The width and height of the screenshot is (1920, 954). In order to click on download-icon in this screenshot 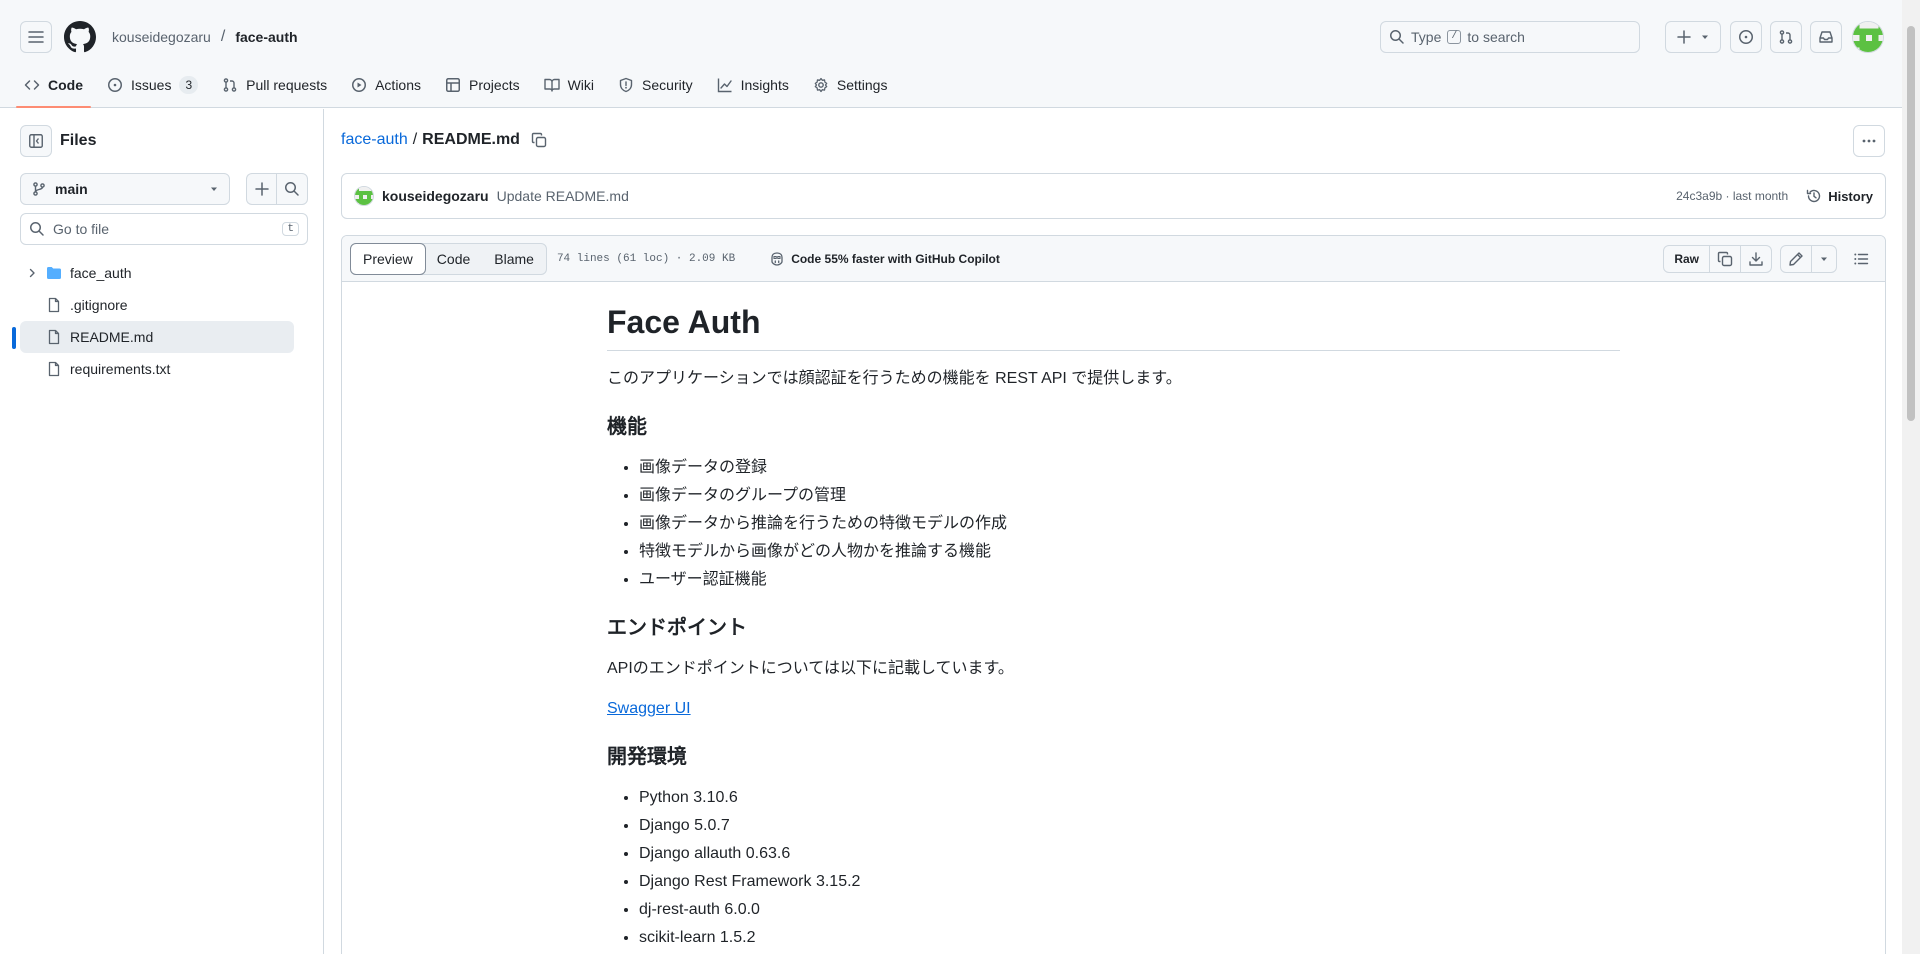, I will do `click(1756, 259)`.